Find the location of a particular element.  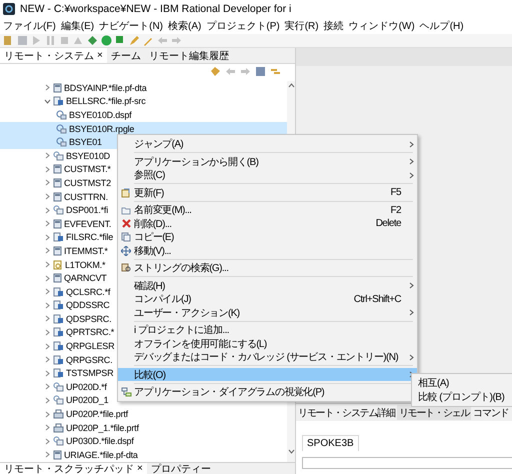

window-title: NEW - C:¥workspace¥NEW - IBM Rational Developer for i is located at coordinates (156, 9).